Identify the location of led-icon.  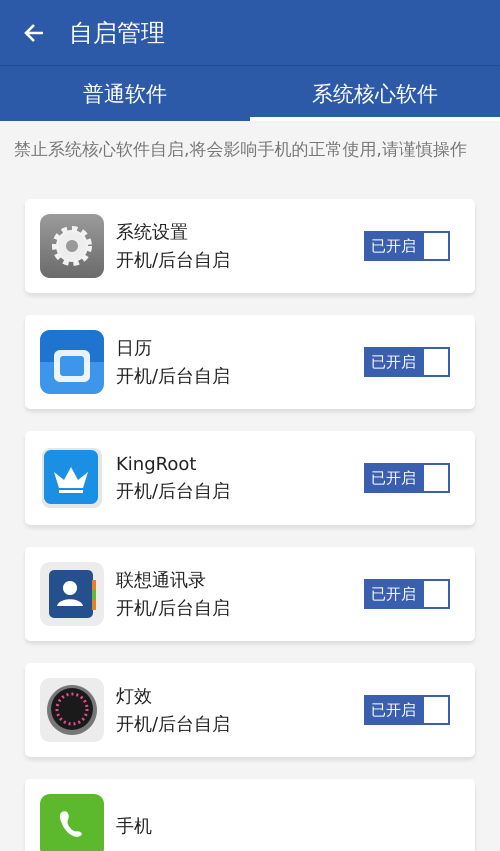
(72, 710).